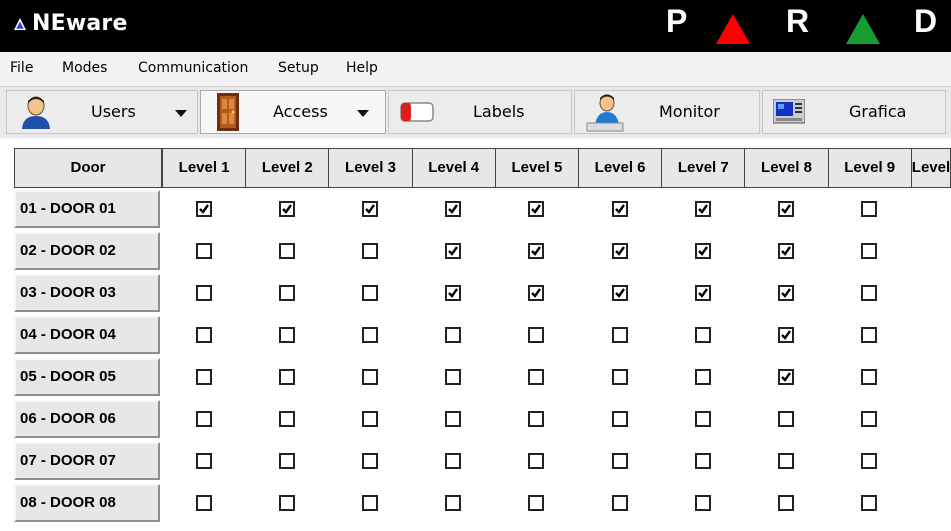 The image size is (951, 531). Describe the element at coordinates (21, 68) in the screenshot. I see `menu-file: File` at that location.